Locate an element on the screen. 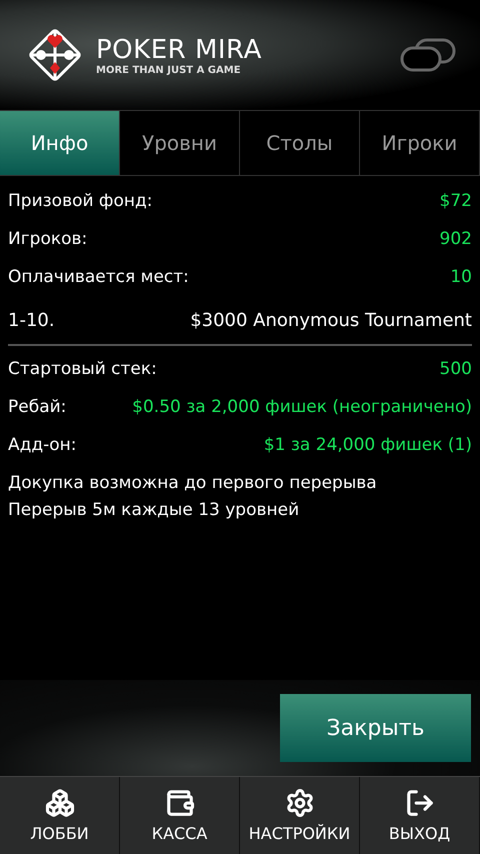  detail-label: Ребай: is located at coordinates (37, 407).